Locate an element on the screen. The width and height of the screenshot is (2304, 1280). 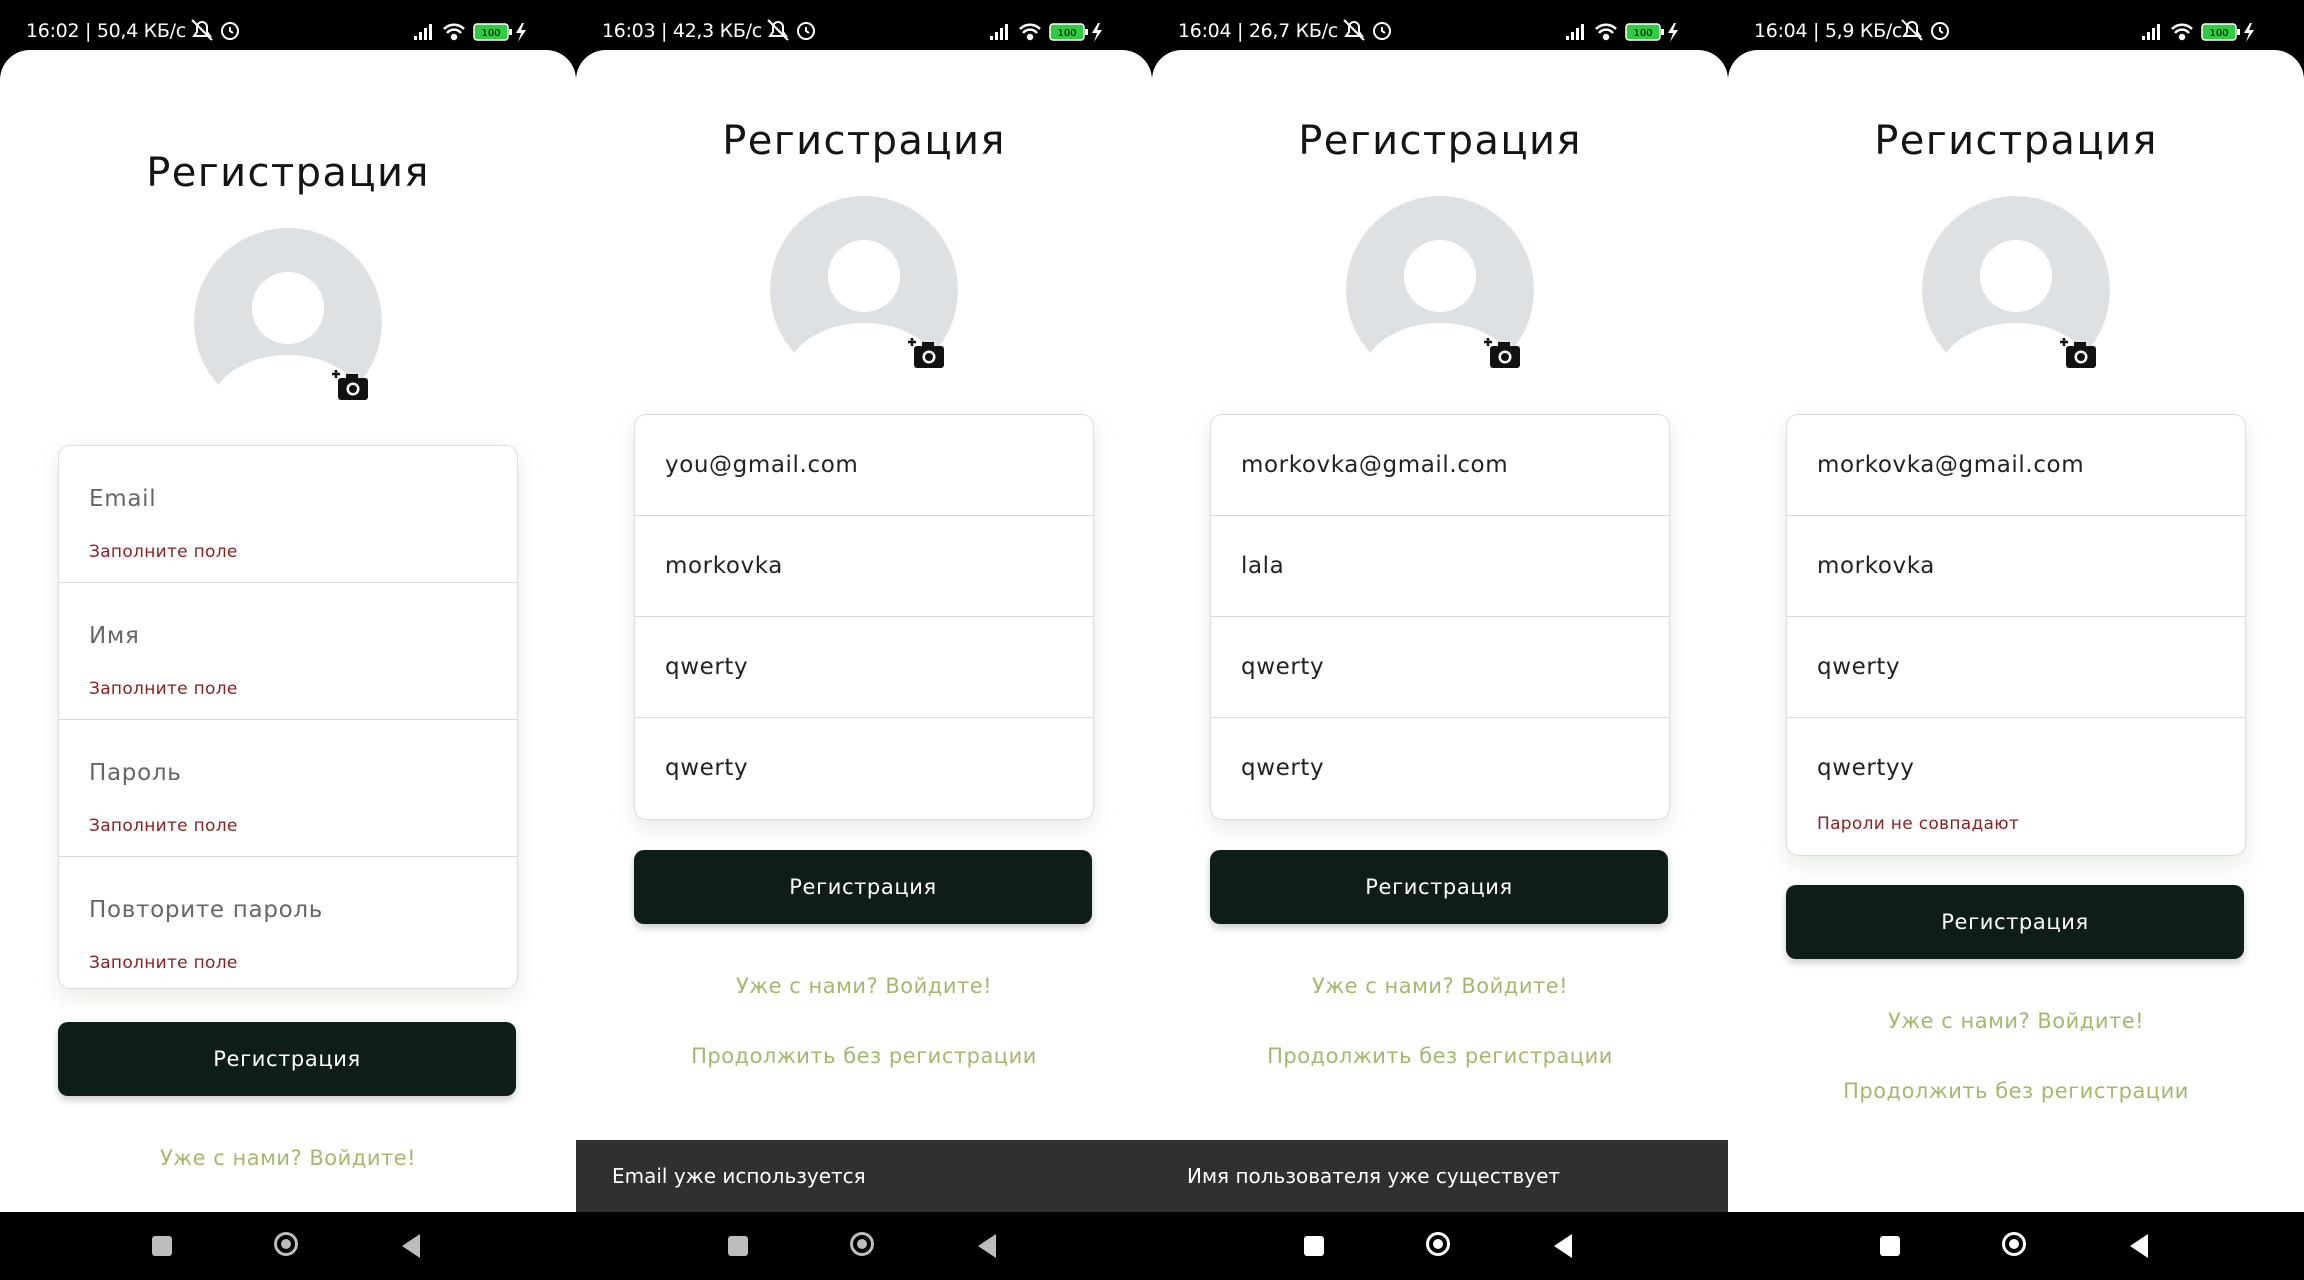
email-error: Заполните поле is located at coordinates (163, 552).